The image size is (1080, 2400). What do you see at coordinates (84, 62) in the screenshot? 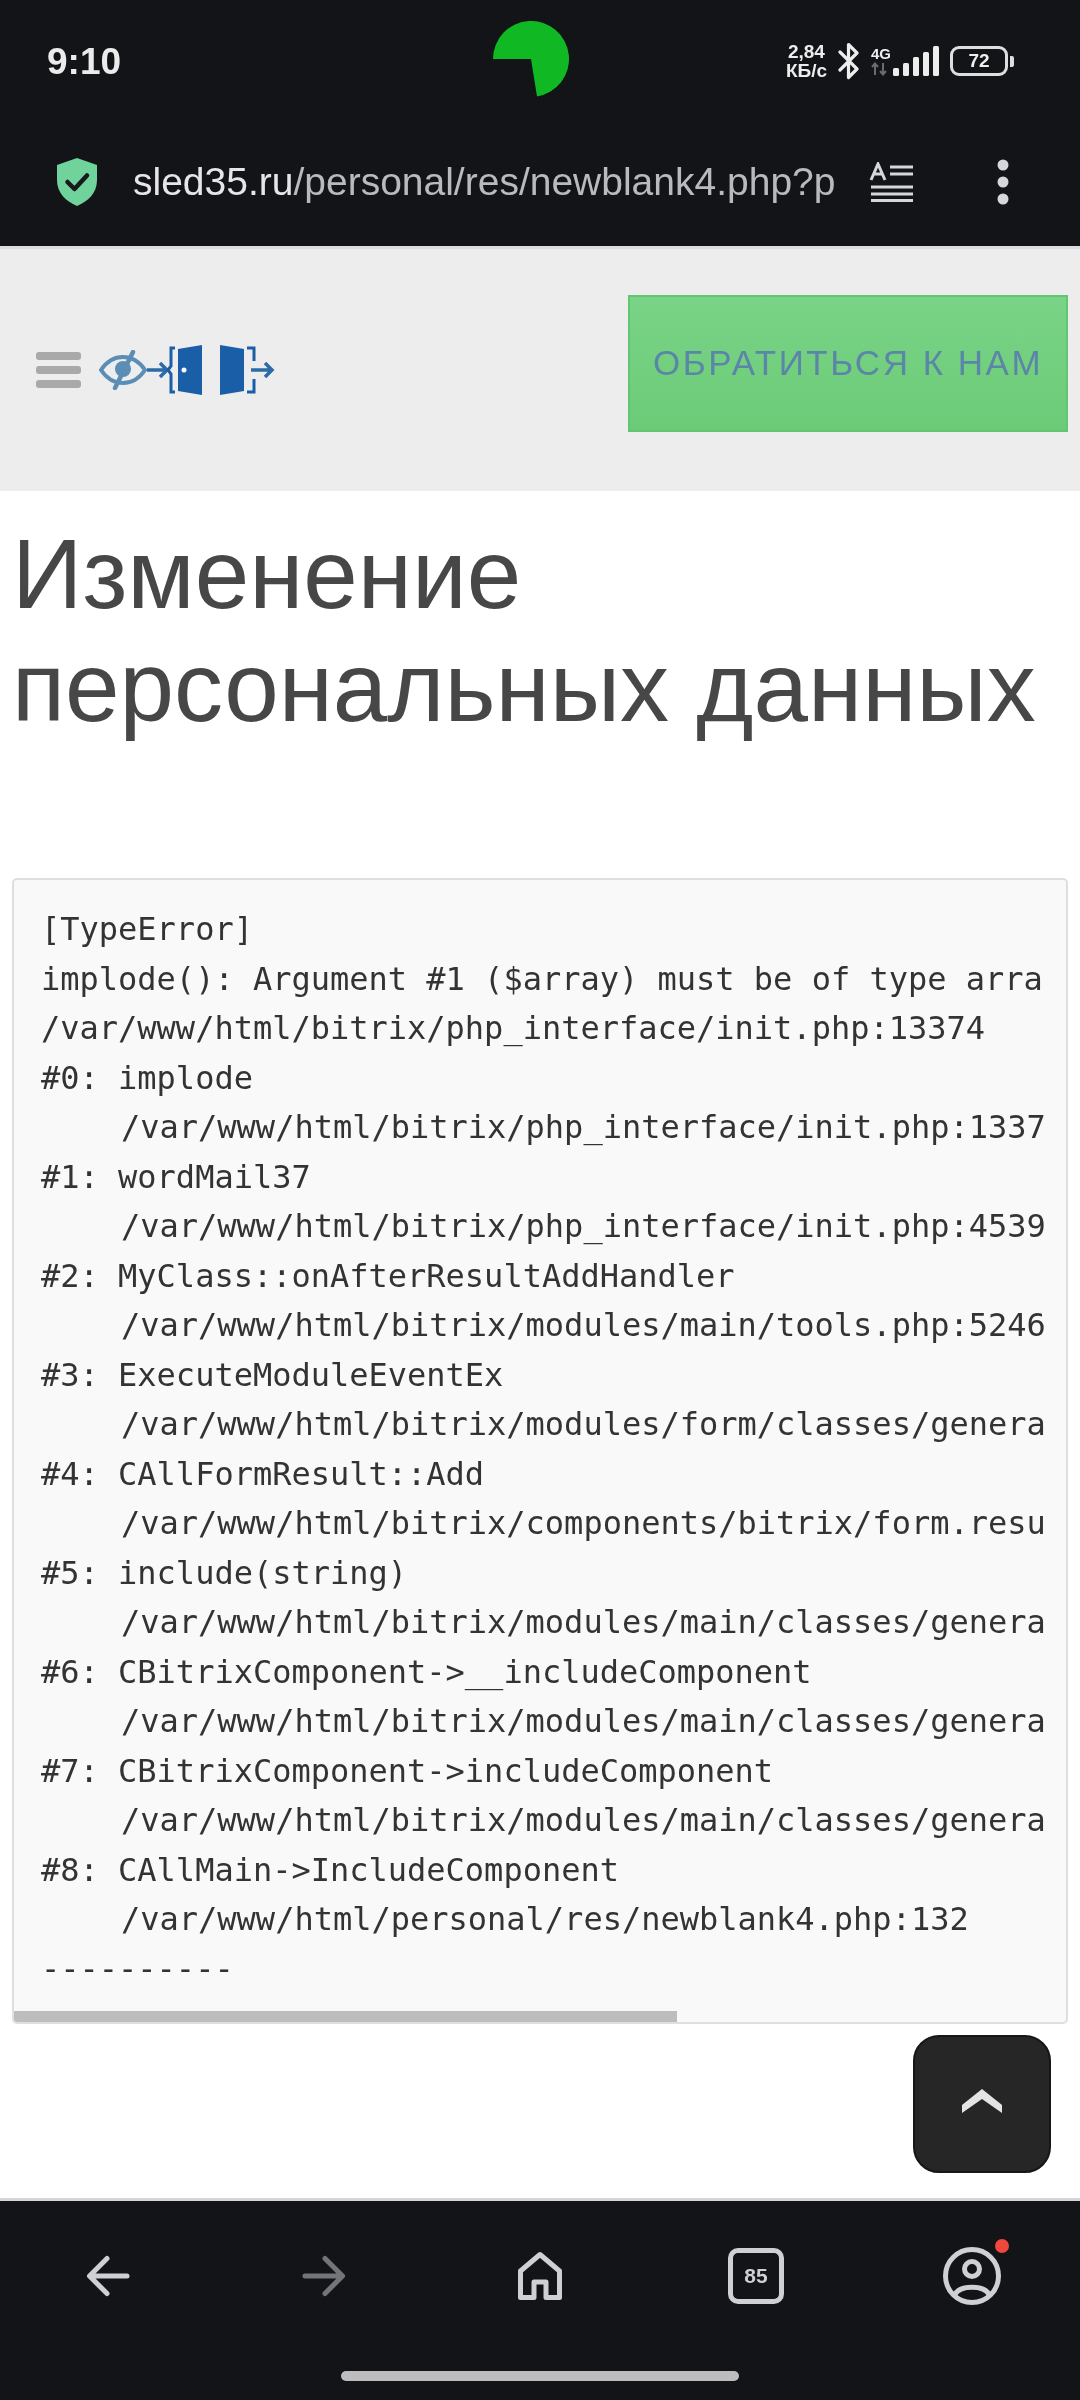
I see `clock-time: 9:10` at bounding box center [84, 62].